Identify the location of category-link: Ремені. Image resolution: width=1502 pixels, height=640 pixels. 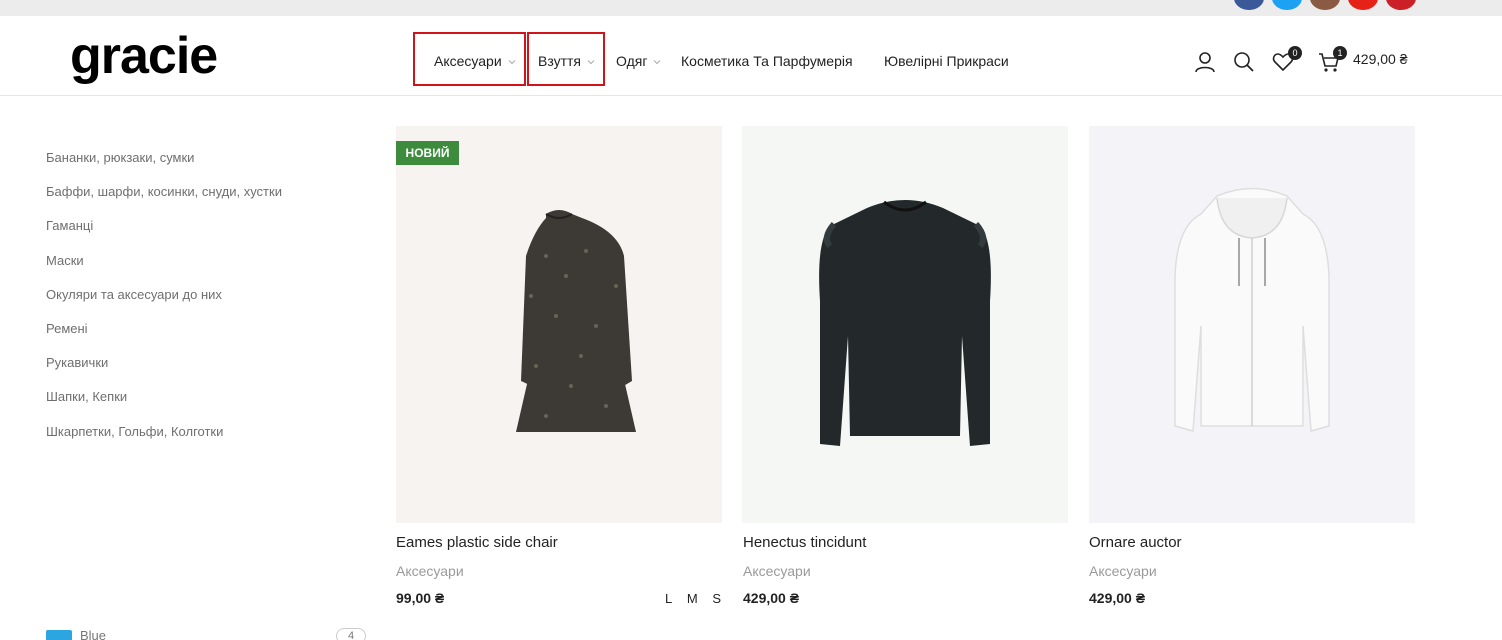
(164, 336).